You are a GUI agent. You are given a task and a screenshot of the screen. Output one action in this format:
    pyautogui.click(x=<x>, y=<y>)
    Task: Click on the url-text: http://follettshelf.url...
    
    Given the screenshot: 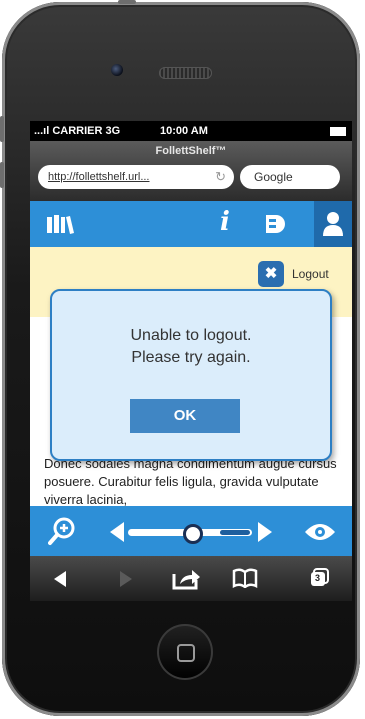 What is the action you would take?
    pyautogui.click(x=99, y=177)
    